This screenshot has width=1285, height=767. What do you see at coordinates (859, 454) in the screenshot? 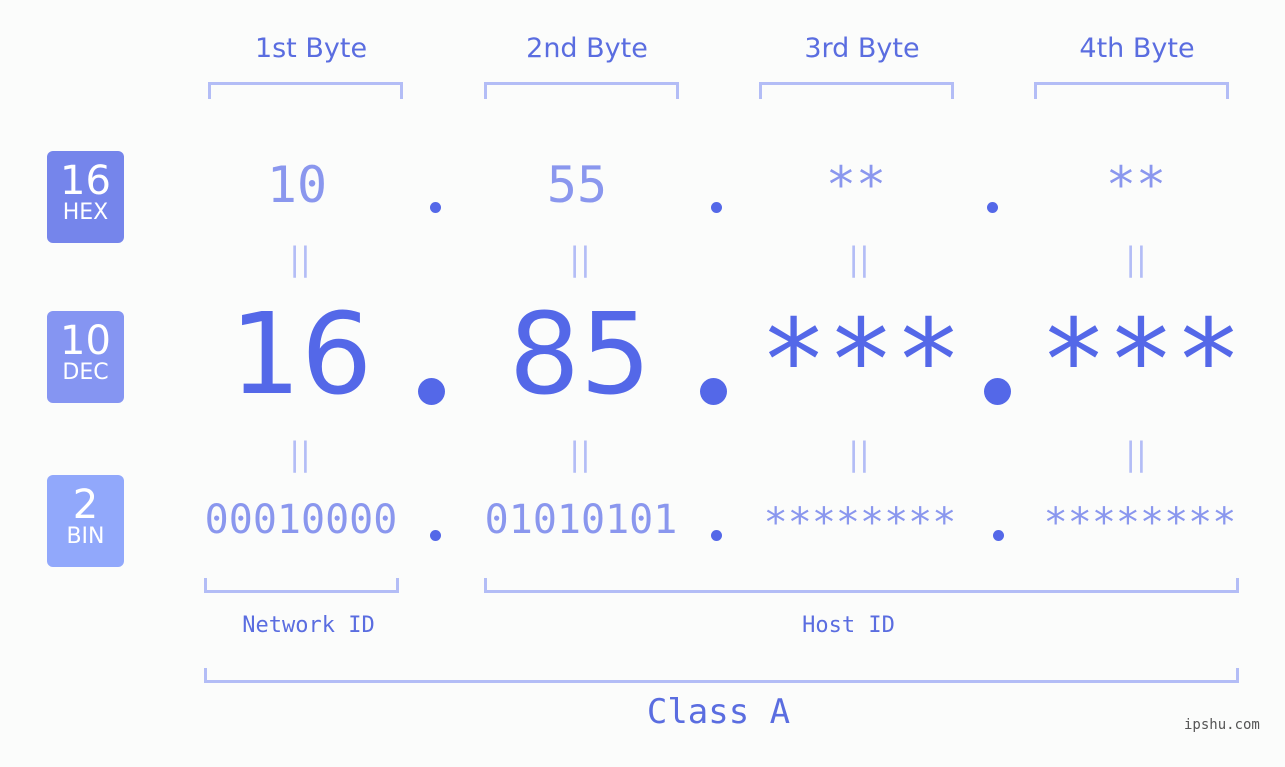
I see `equals-dec-bin-3: ||` at bounding box center [859, 454].